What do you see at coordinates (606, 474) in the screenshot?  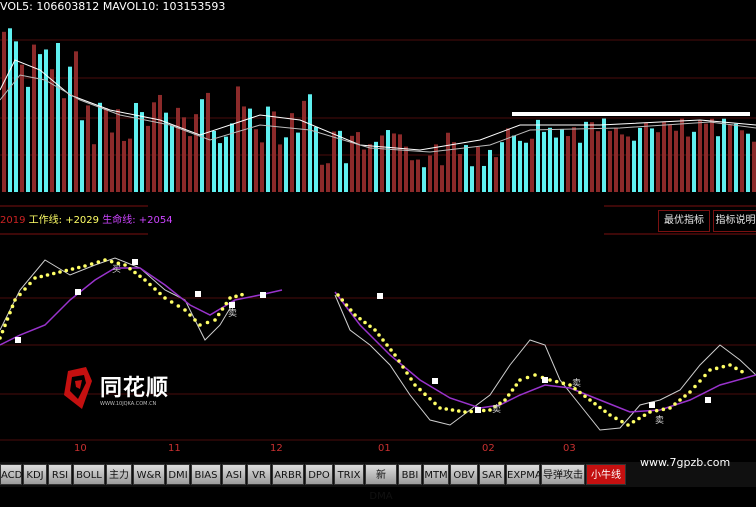 I see `tab-20: 小牛线` at bounding box center [606, 474].